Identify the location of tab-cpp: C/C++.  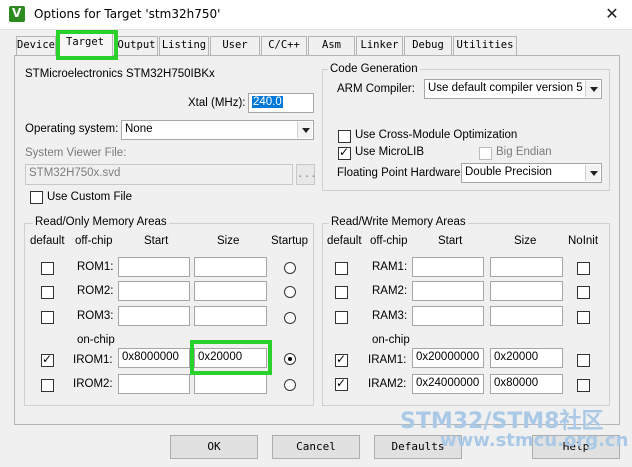
(284, 45).